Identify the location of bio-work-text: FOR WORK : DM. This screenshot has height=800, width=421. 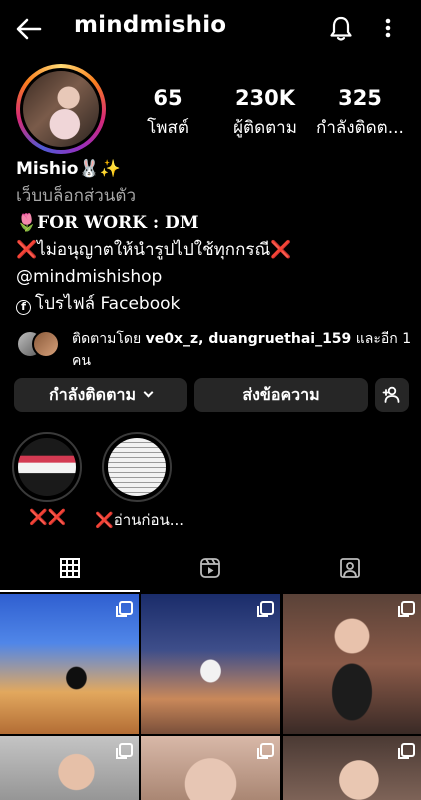
(118, 223).